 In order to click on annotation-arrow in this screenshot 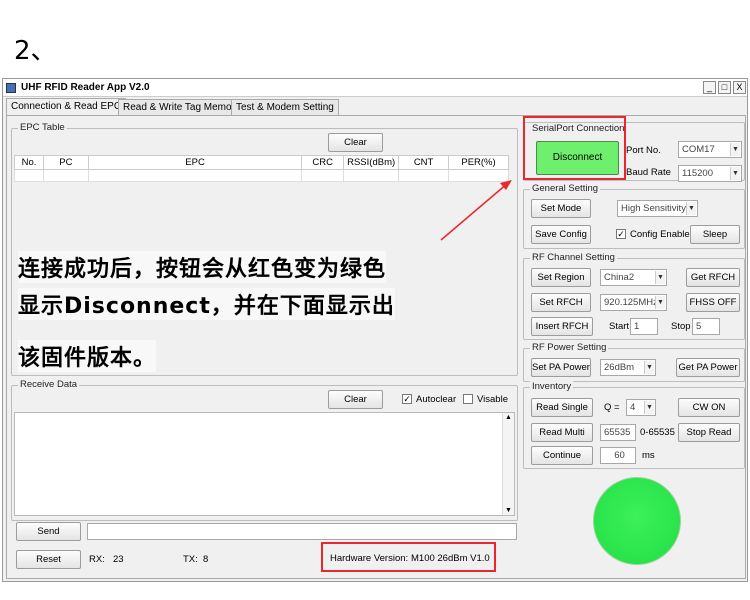, I will do `click(476, 210)`.